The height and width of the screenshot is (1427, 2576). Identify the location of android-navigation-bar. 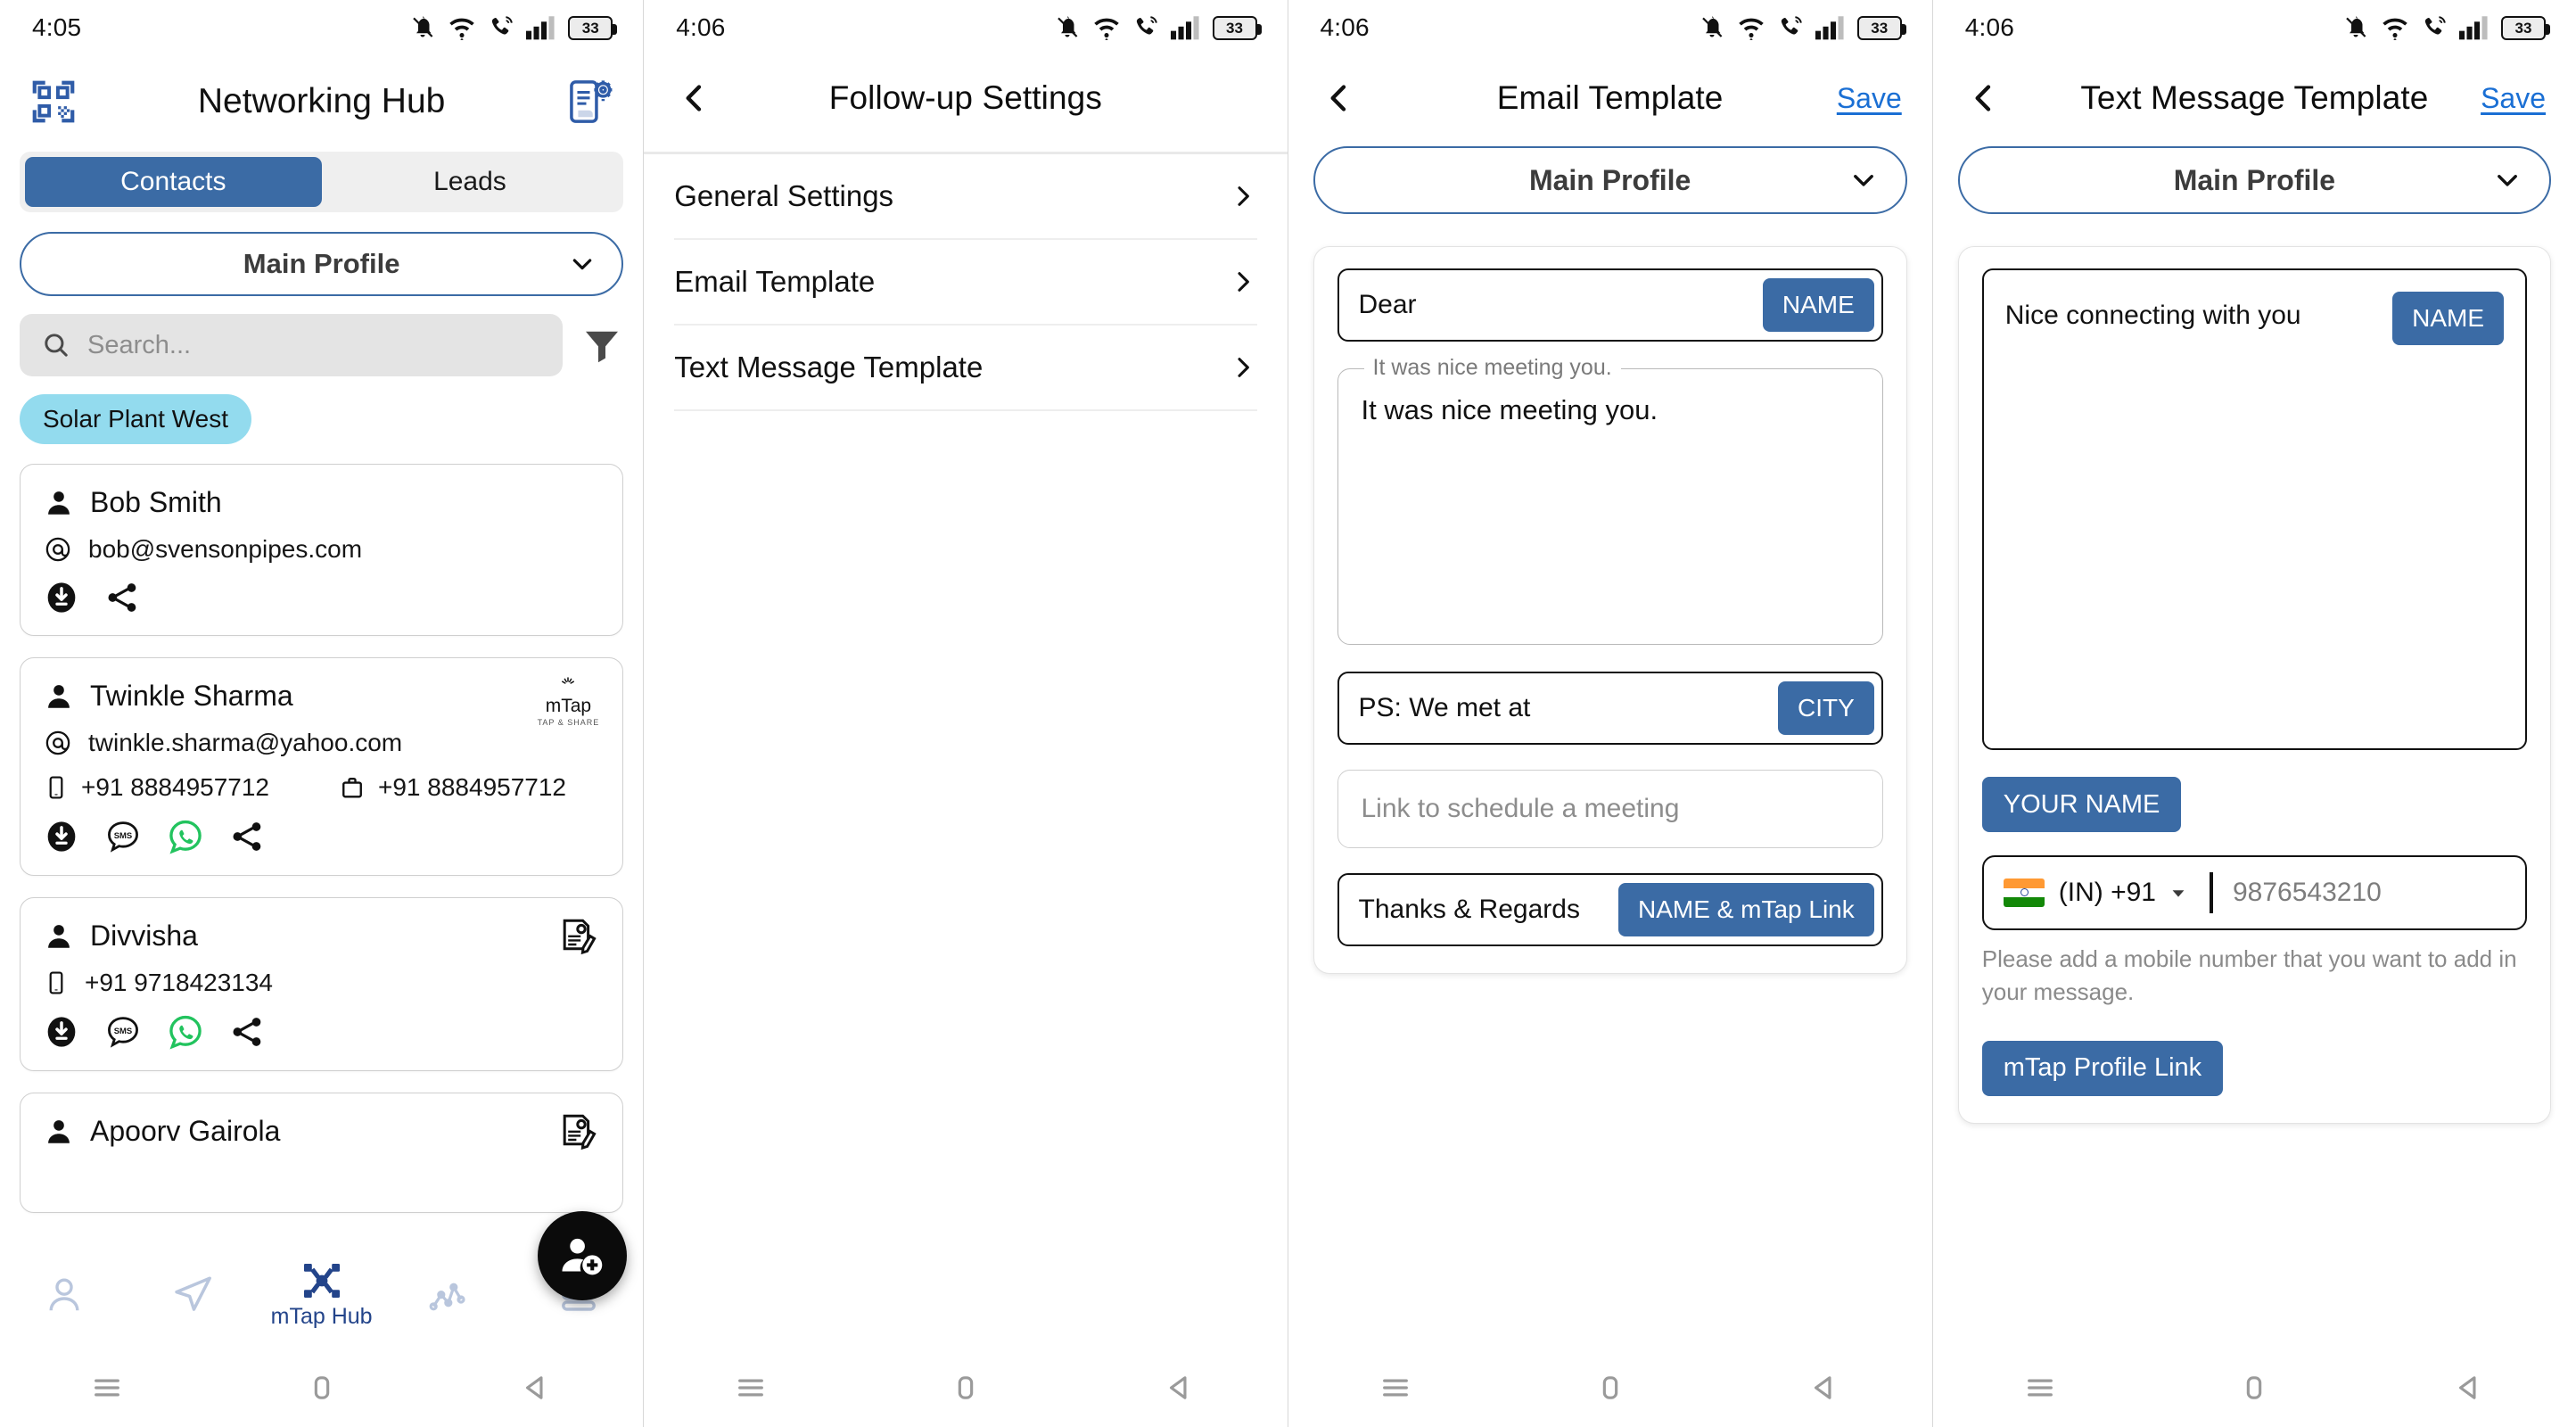
(966, 1388).